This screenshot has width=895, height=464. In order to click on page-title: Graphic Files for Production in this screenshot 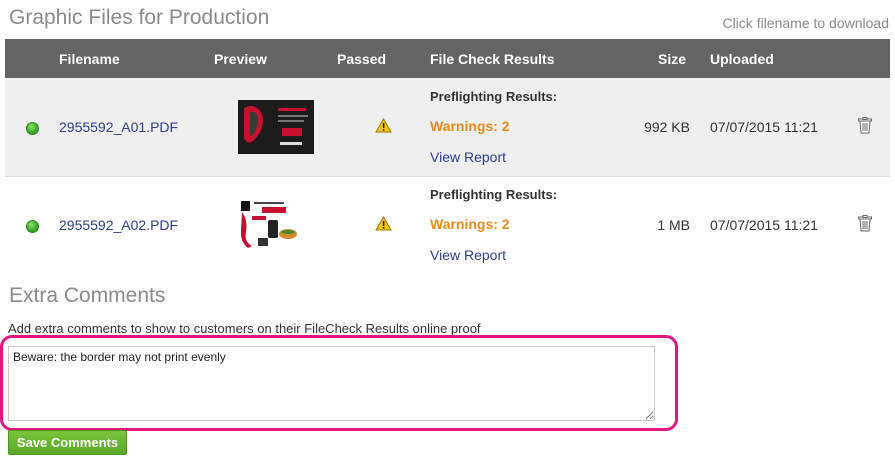, I will do `click(139, 17)`.